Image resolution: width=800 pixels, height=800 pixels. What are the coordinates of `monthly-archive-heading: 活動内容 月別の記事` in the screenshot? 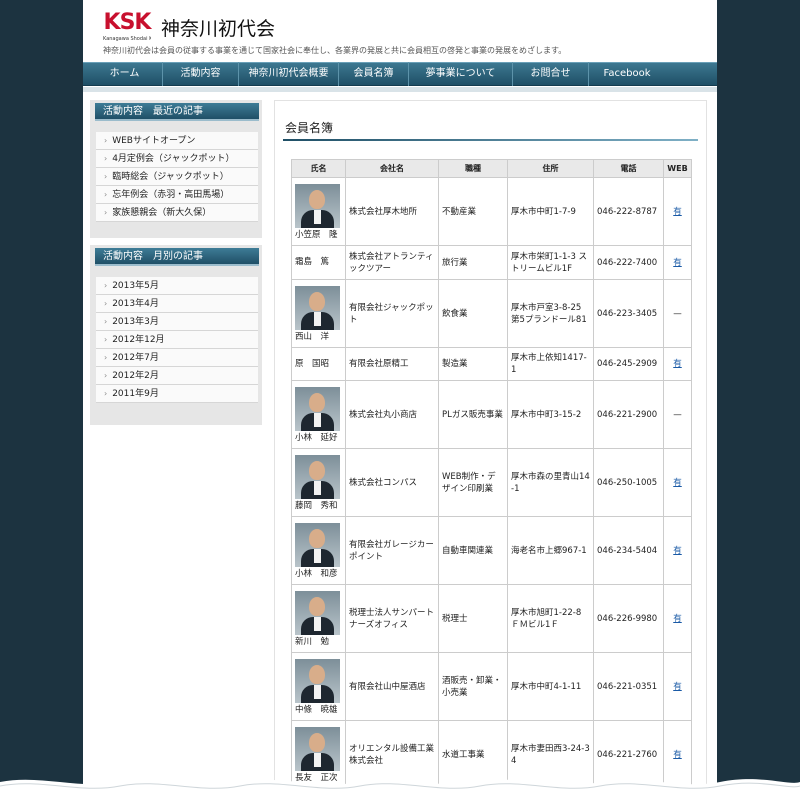 It's located at (177, 257).